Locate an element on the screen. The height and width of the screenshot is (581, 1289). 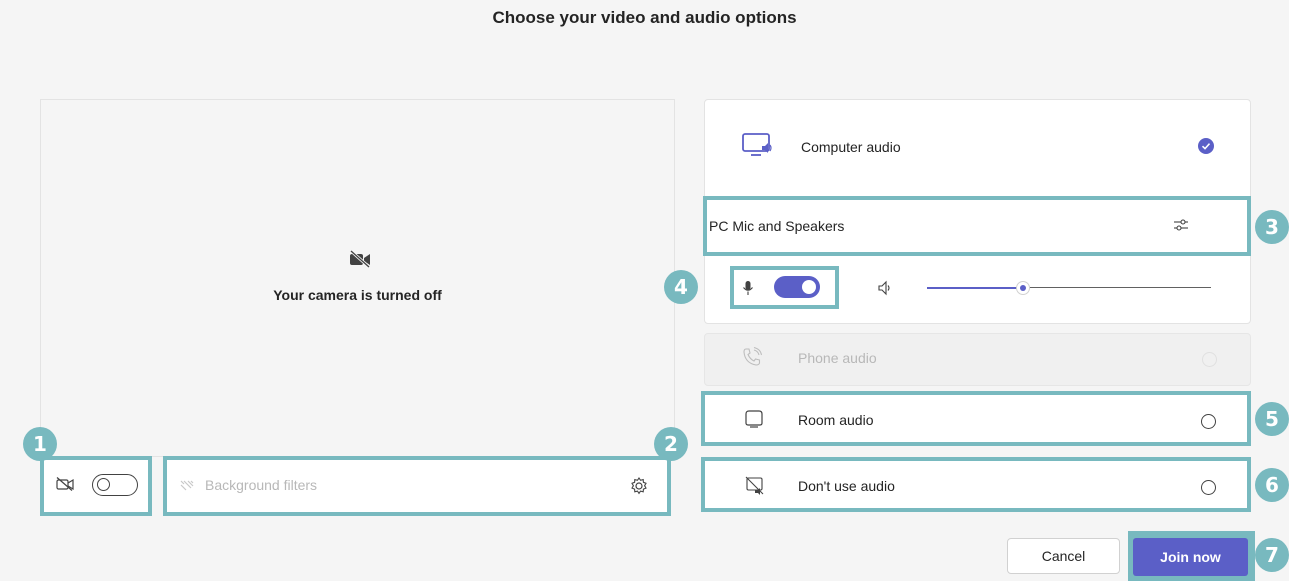
room-audio-label: Room audio is located at coordinates (836, 420).